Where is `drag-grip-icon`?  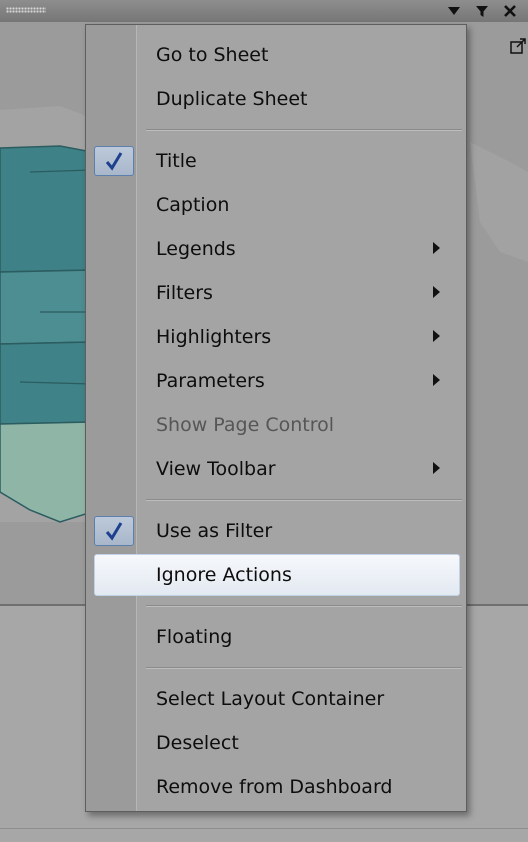
drag-grip-icon is located at coordinates (26, 10).